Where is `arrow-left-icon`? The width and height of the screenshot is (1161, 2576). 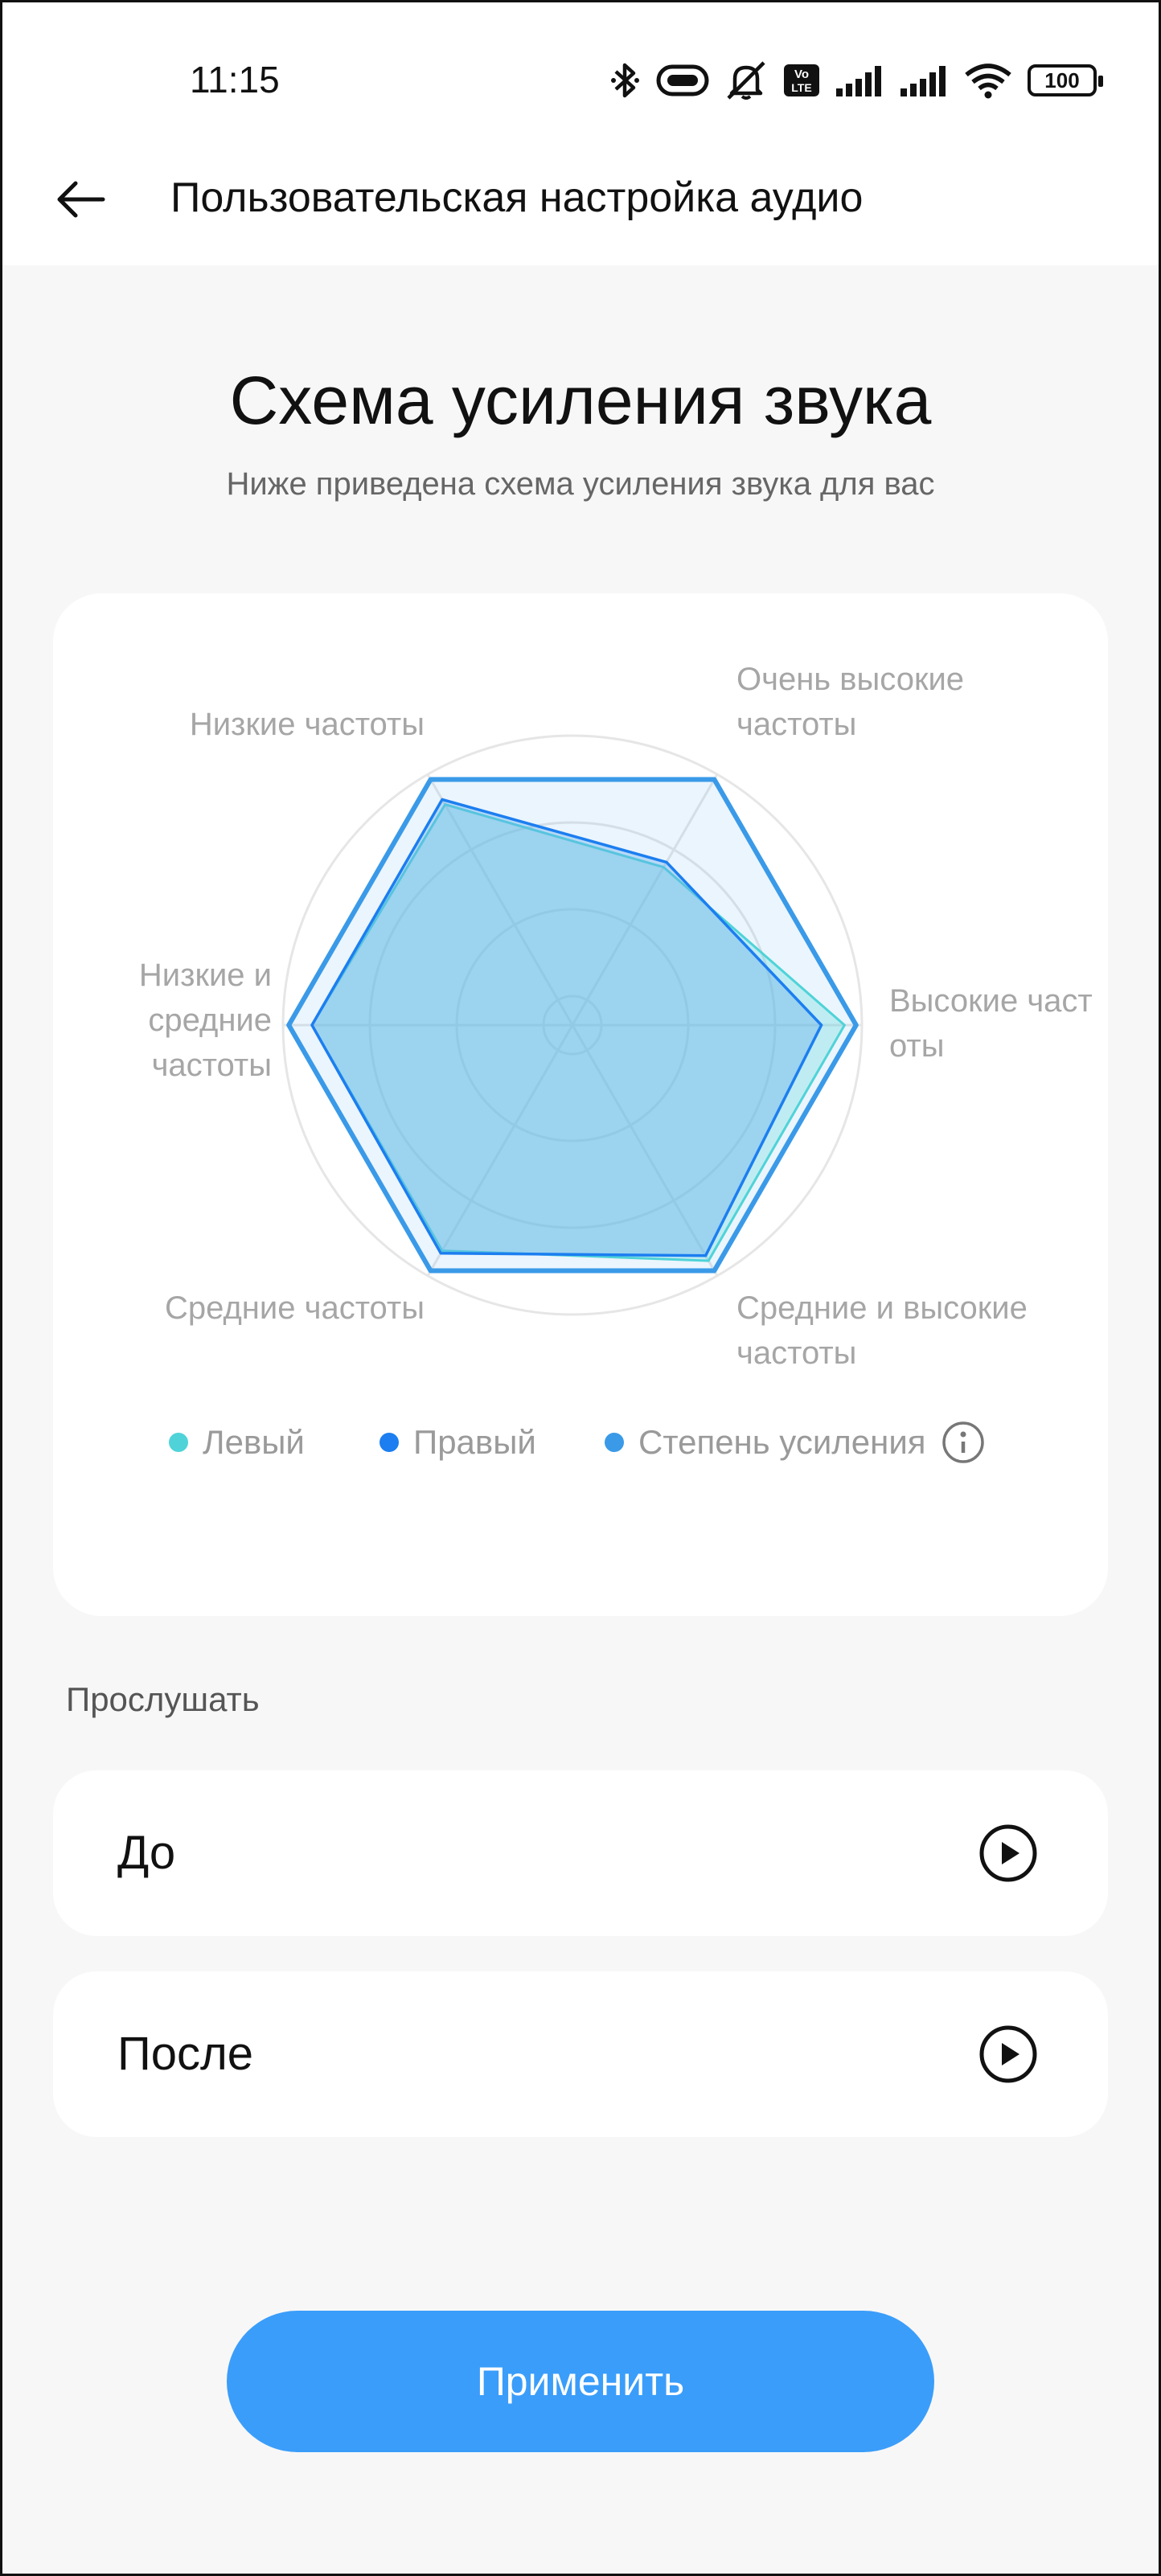
arrow-left-icon is located at coordinates (81, 199).